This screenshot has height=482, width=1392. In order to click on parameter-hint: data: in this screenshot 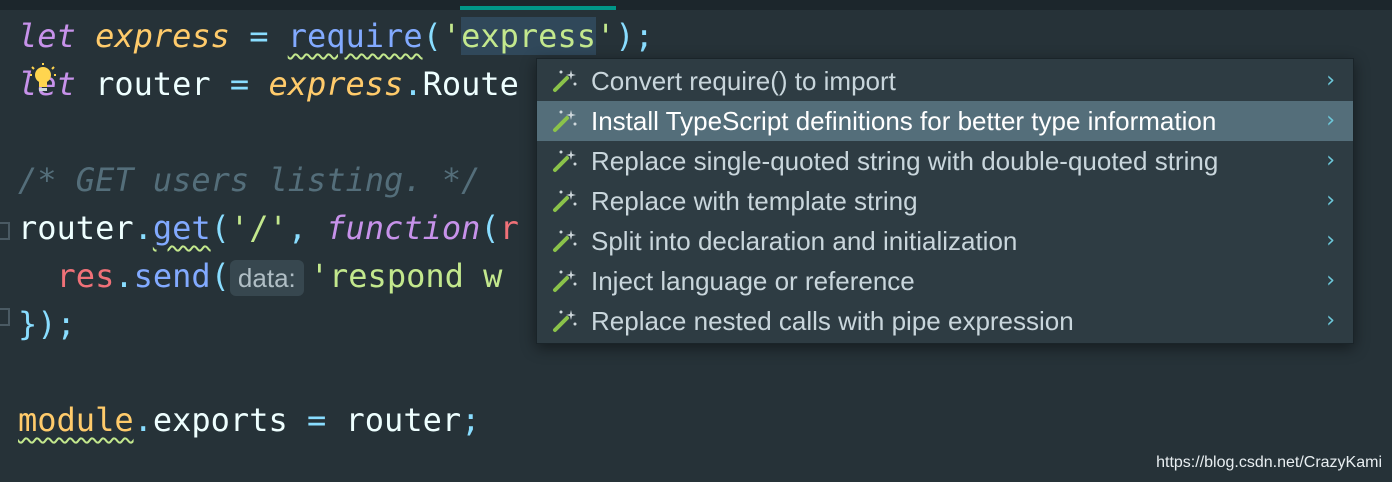, I will do `click(266, 278)`.